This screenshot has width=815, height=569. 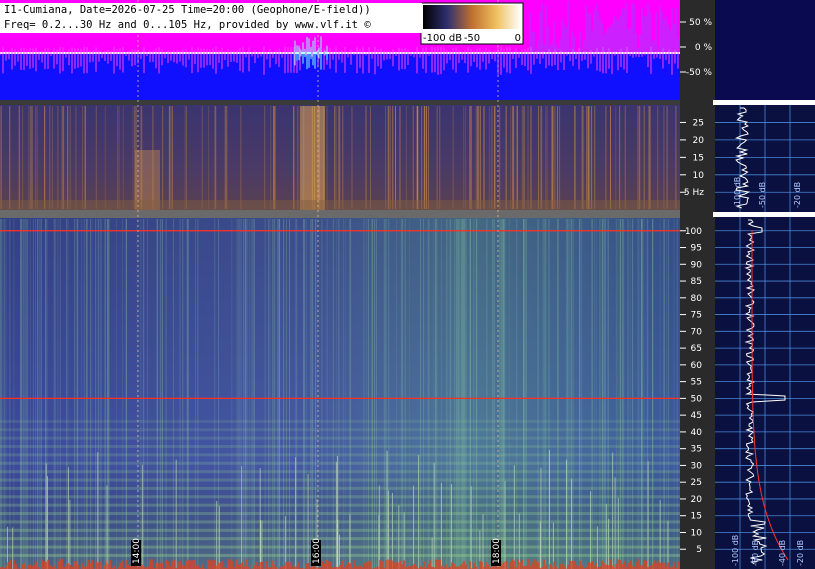 I want to click on high-tick-label: 25, so click(x=696, y=483).